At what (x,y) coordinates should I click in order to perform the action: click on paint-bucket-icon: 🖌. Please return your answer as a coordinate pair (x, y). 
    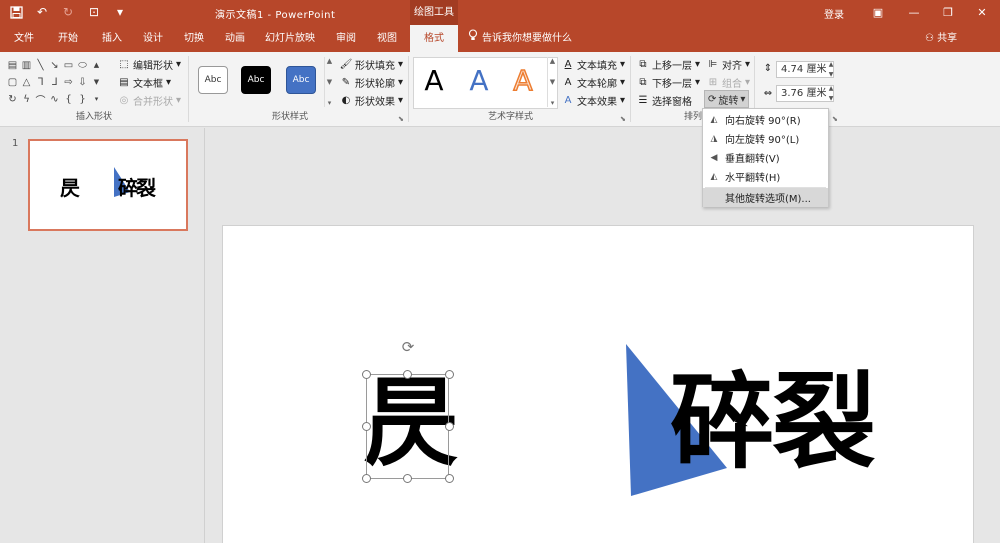
    Looking at the image, I should click on (346, 64).